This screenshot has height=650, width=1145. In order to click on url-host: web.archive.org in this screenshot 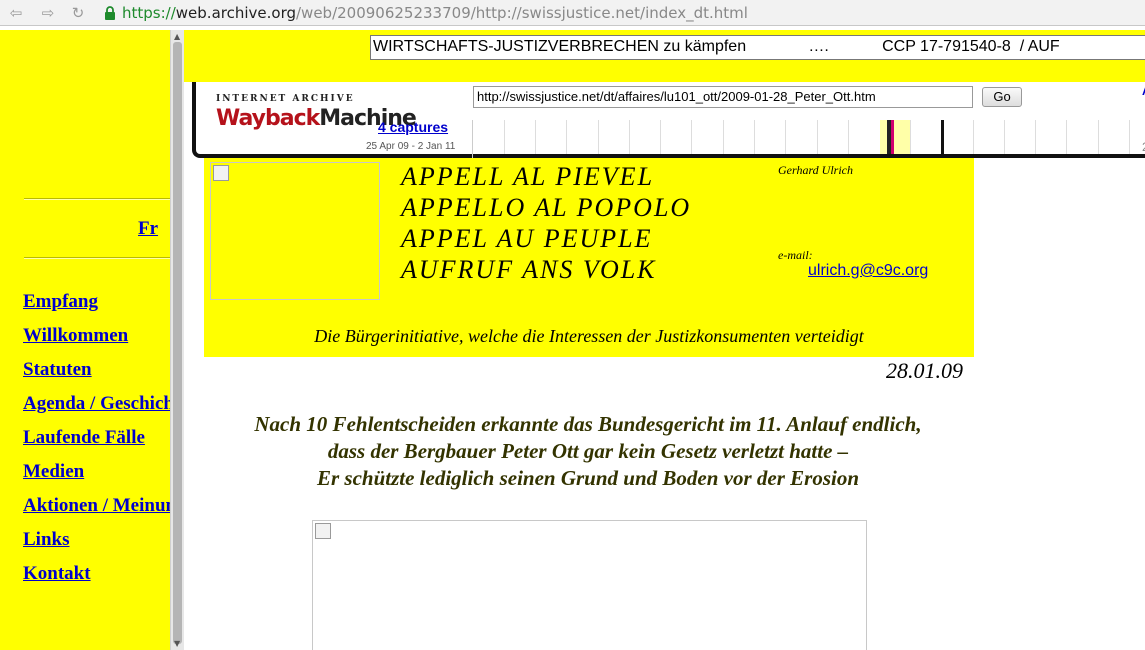, I will do `click(235, 13)`.